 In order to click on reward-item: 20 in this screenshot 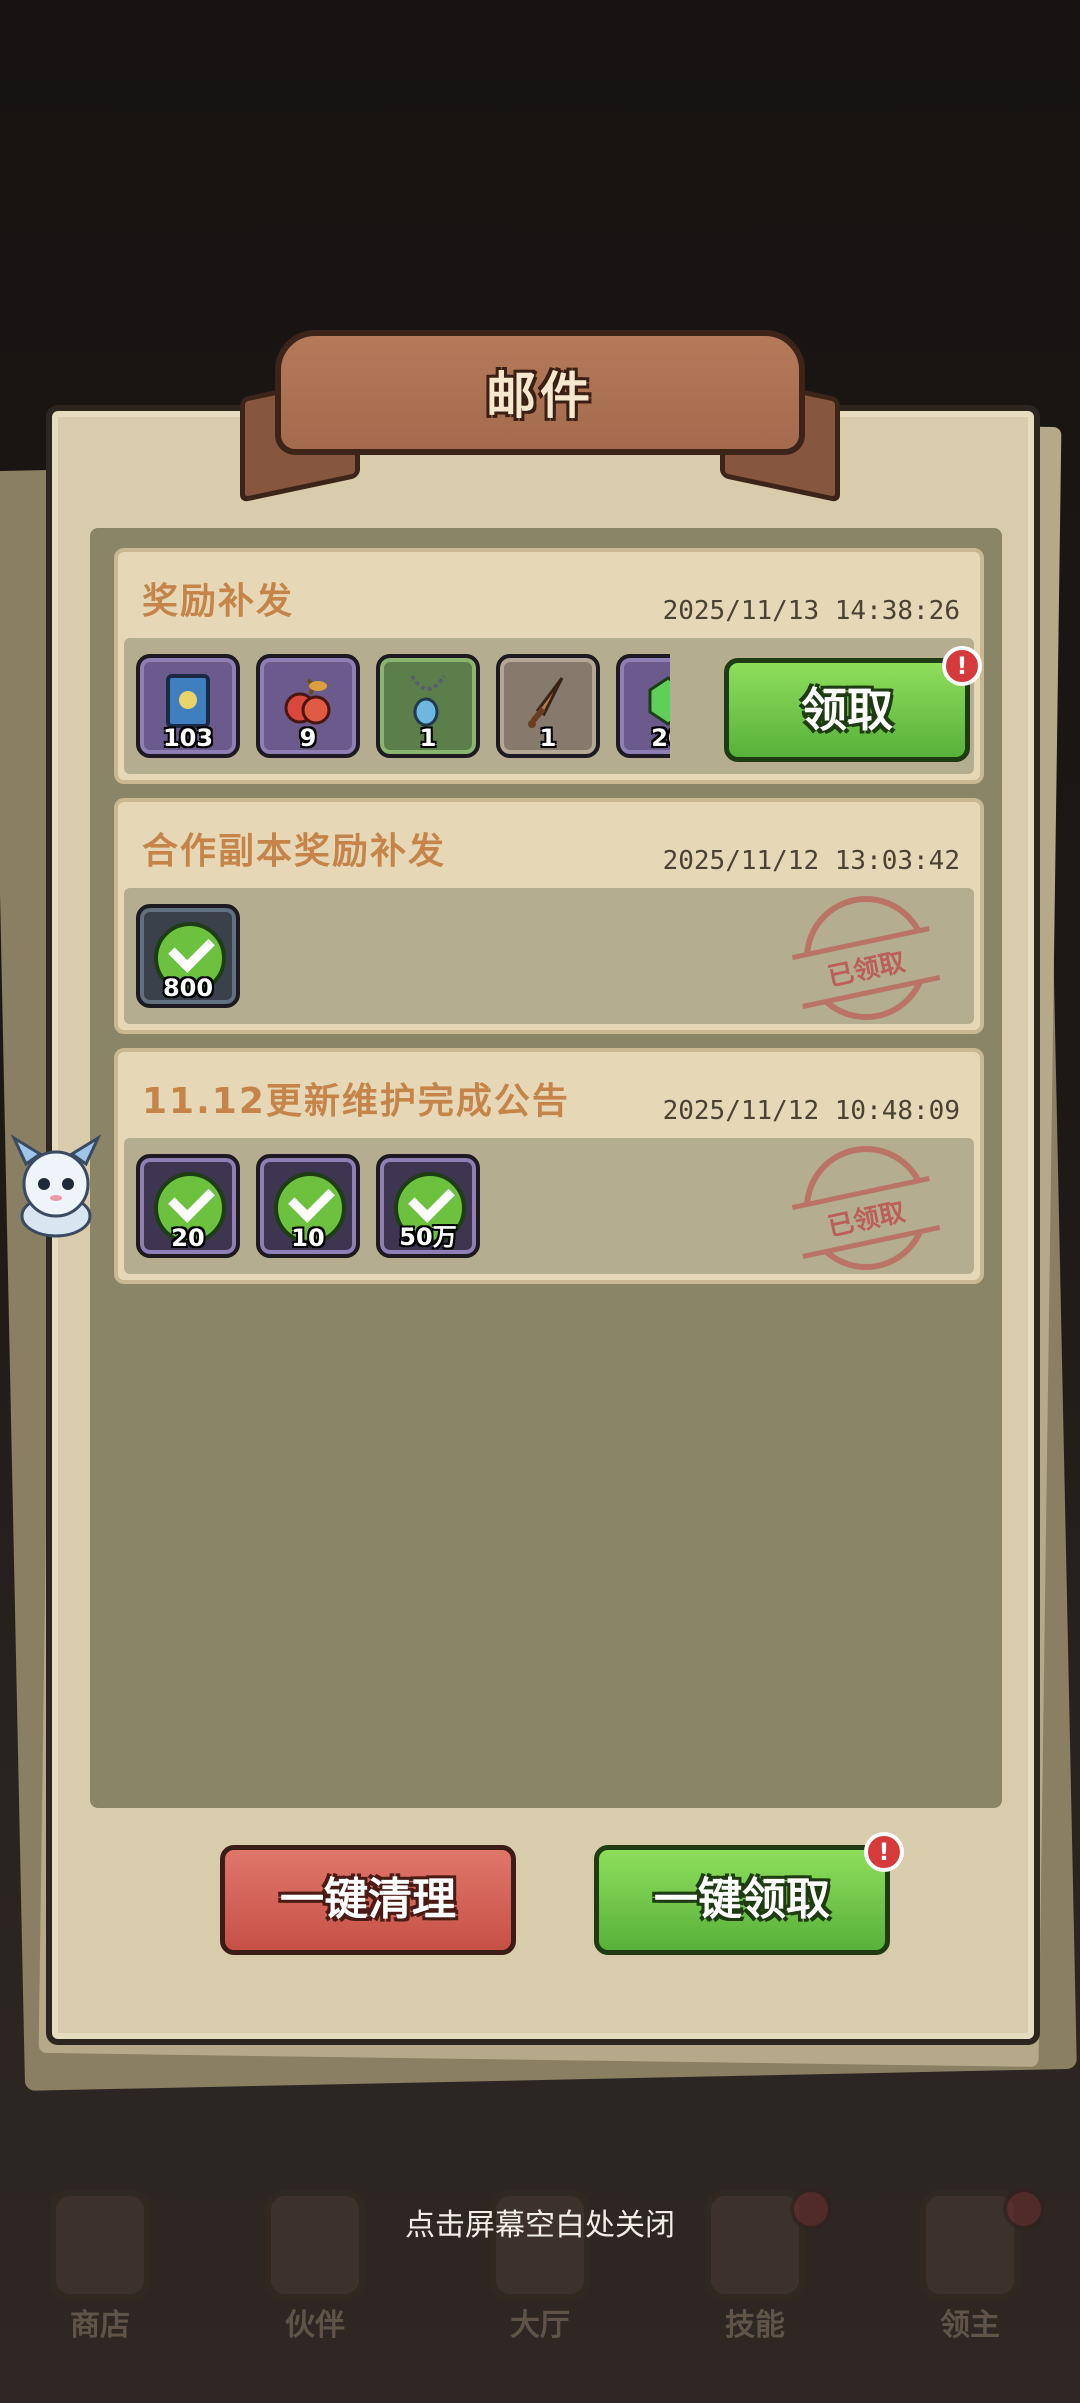, I will do `click(643, 706)`.